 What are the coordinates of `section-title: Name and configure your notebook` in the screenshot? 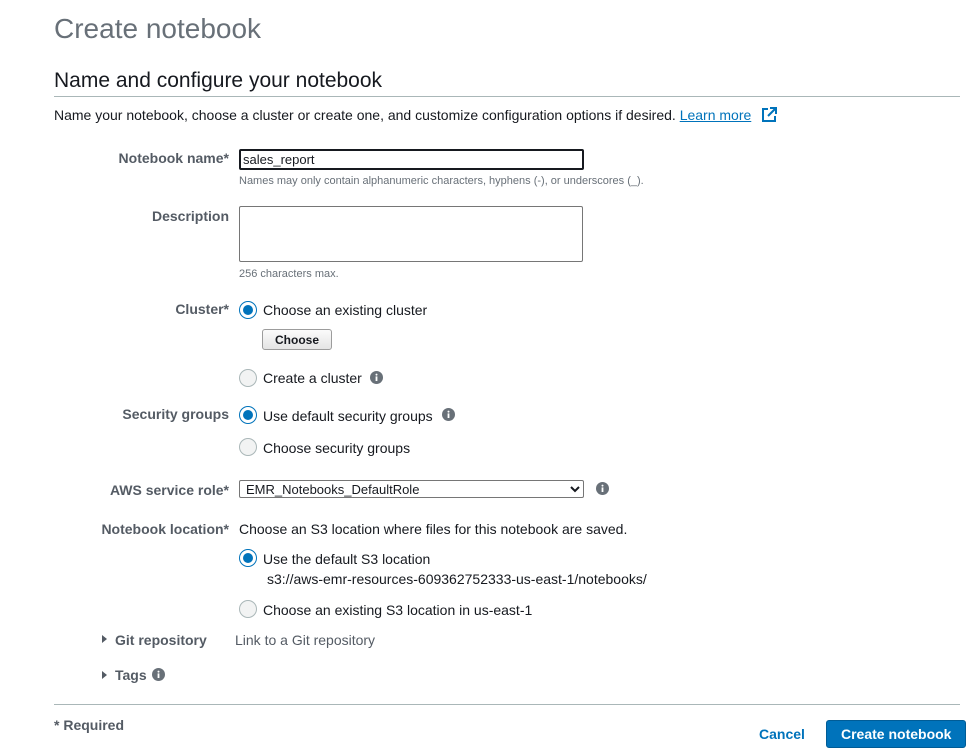 It's located at (218, 80).